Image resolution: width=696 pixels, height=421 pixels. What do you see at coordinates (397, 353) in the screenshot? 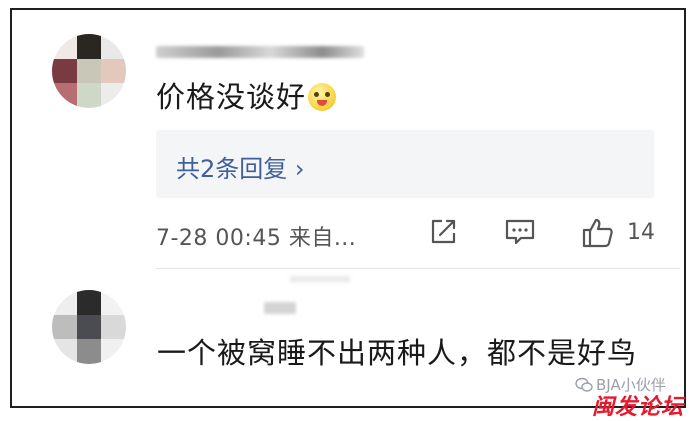
I see `comment-text: 一个被窝睡不出两种人，都不是好鸟` at bounding box center [397, 353].